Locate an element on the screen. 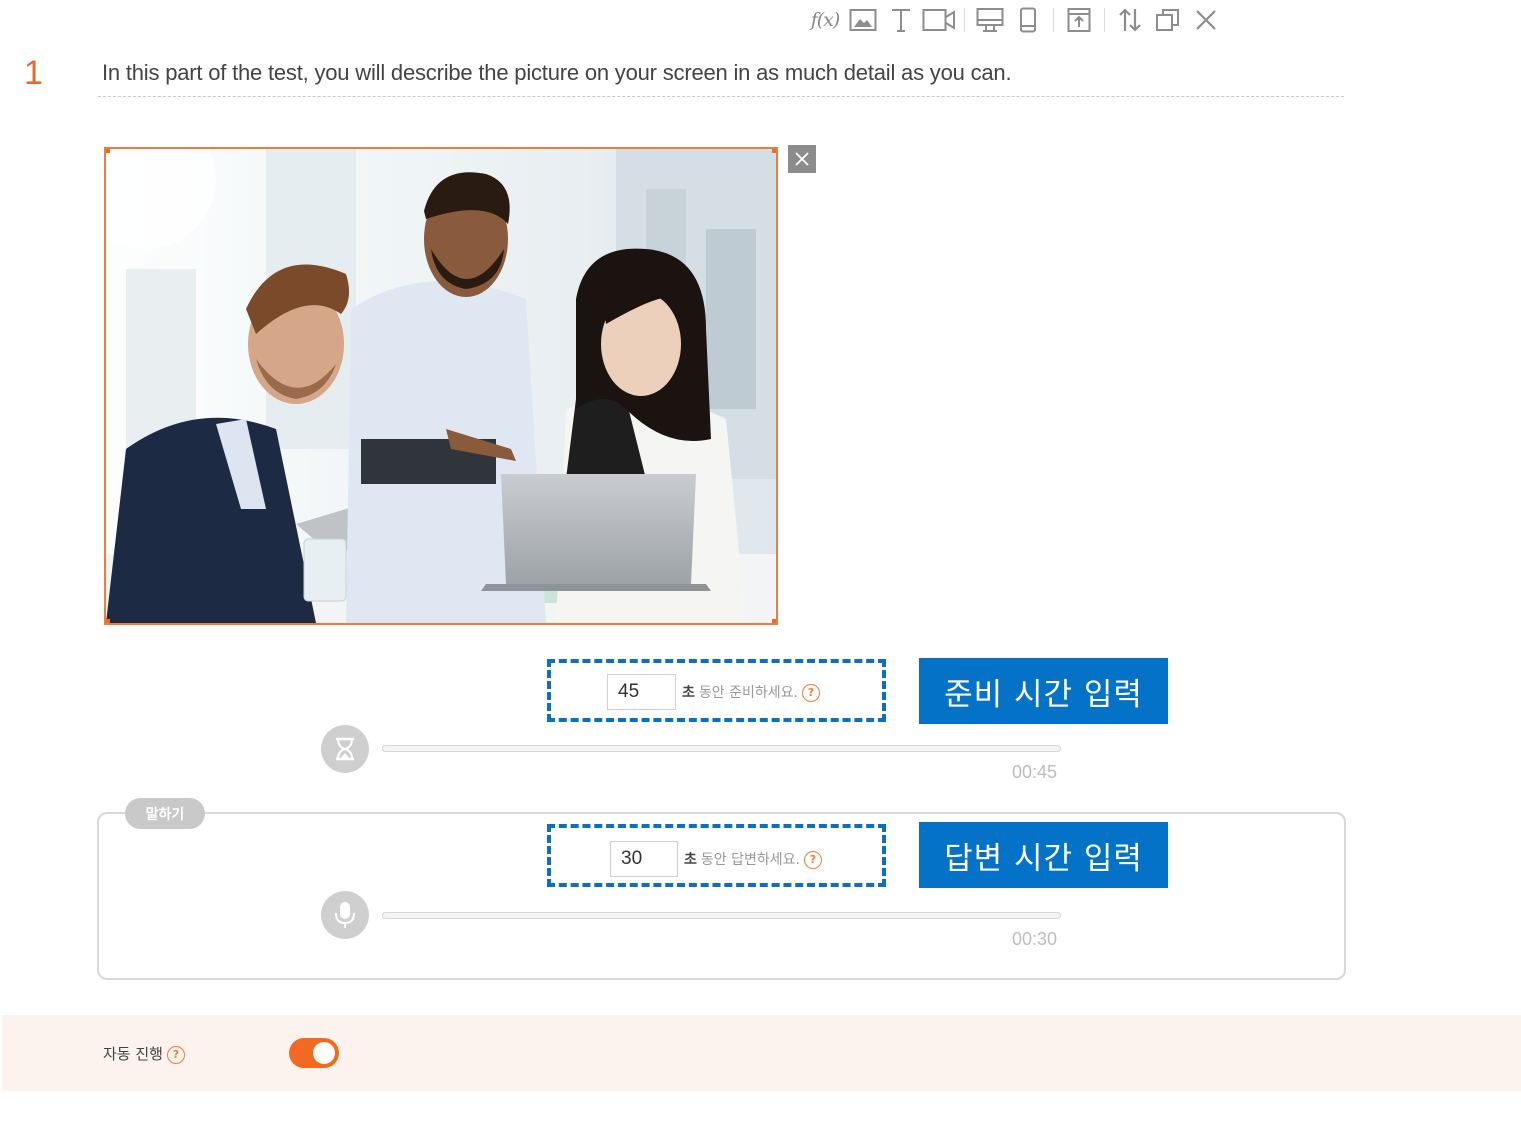  answer-time-label: 초 동안 답변하세요.? is located at coordinates (753, 859).